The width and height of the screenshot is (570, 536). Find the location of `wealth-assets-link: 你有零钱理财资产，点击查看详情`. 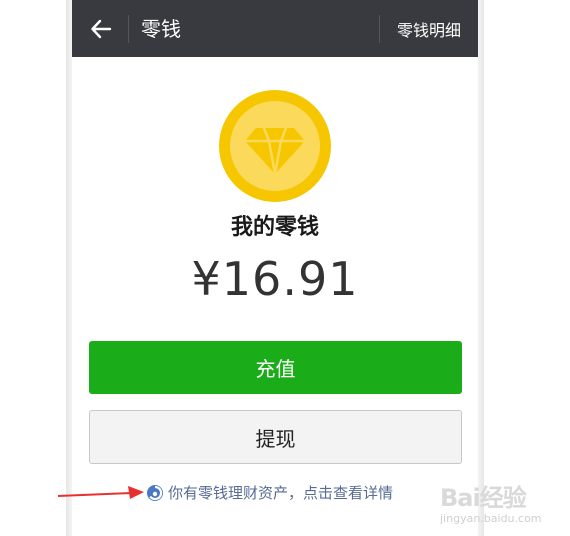

wealth-assets-link: 你有零钱理财资产，点击查看详情 is located at coordinates (269, 493).